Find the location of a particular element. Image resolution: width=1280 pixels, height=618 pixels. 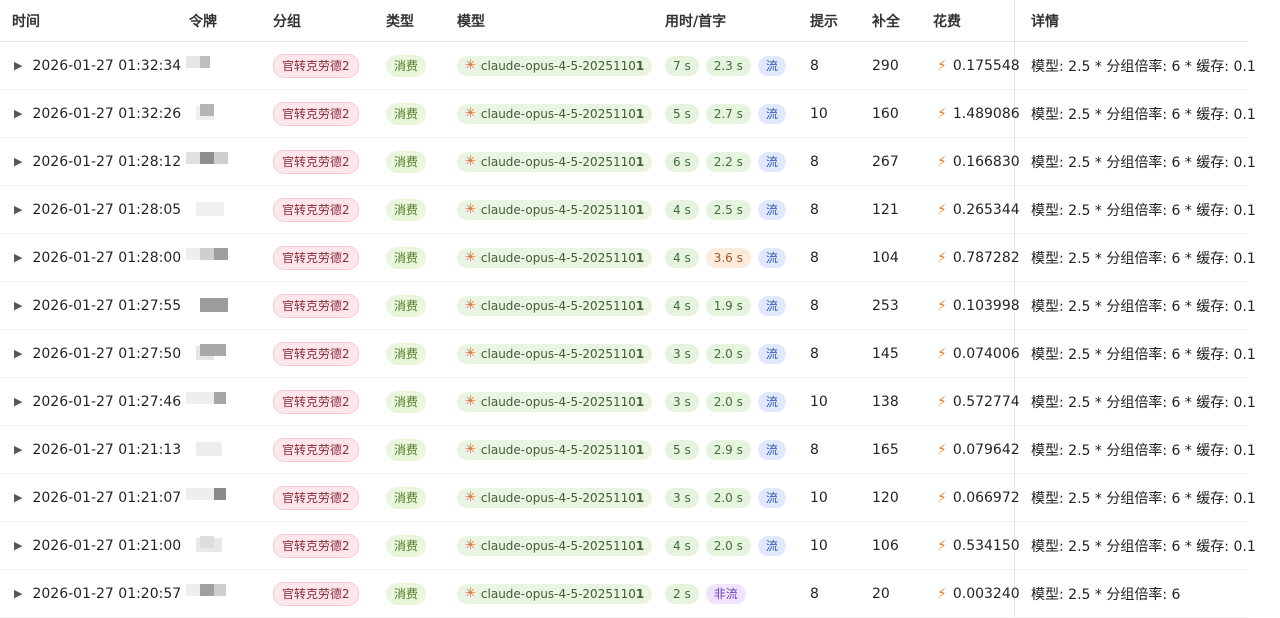

time-cell: ▶ 2026-01-27 01:27:50 is located at coordinates (97, 353).